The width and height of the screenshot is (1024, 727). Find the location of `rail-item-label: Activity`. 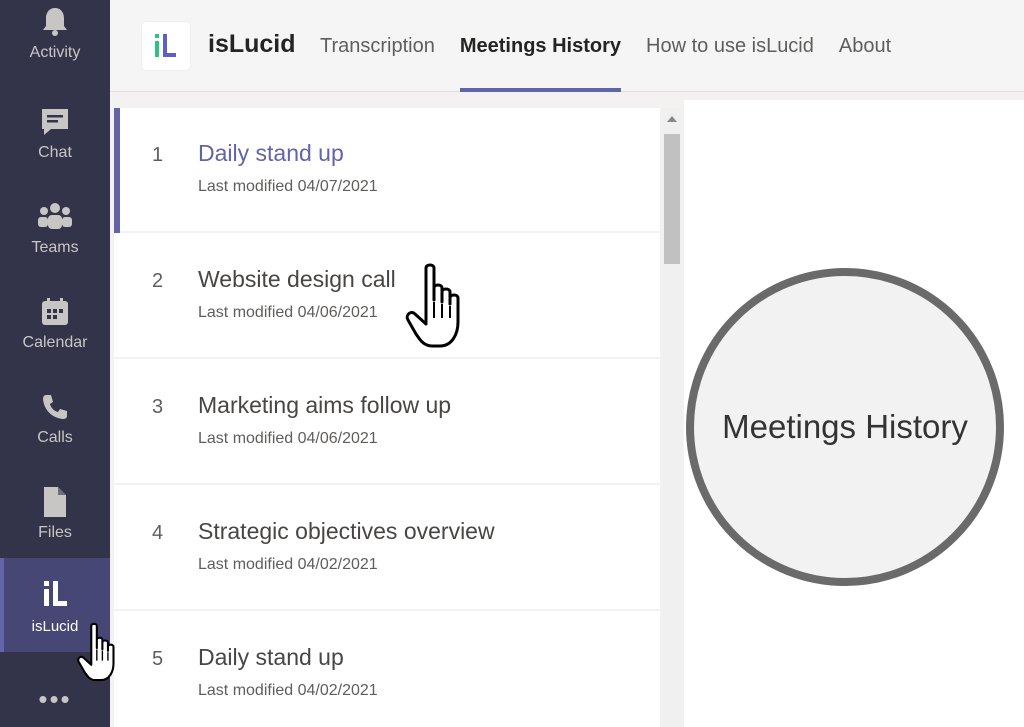

rail-item-label: Activity is located at coordinates (55, 52).